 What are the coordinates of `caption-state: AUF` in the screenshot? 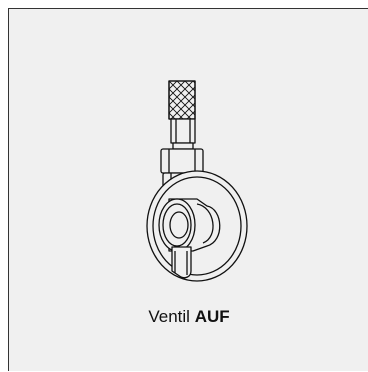 It's located at (212, 316).